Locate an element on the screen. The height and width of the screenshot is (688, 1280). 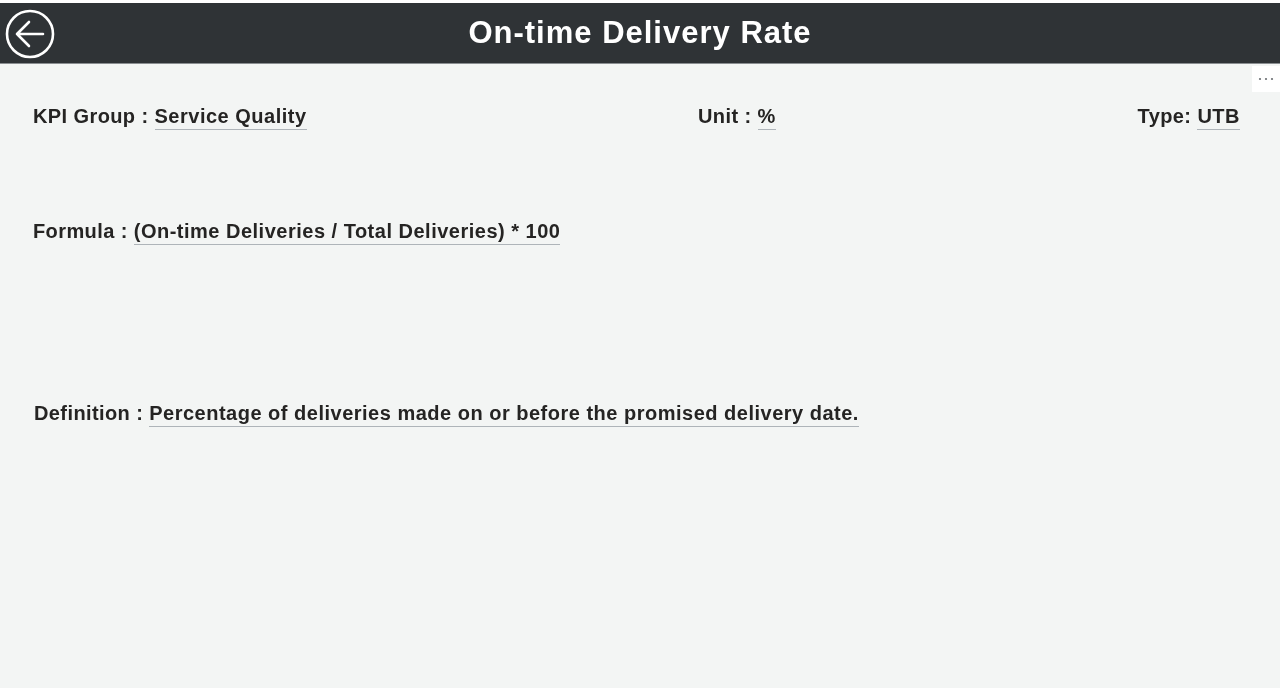
field-value: UTB is located at coordinates (1218, 117).